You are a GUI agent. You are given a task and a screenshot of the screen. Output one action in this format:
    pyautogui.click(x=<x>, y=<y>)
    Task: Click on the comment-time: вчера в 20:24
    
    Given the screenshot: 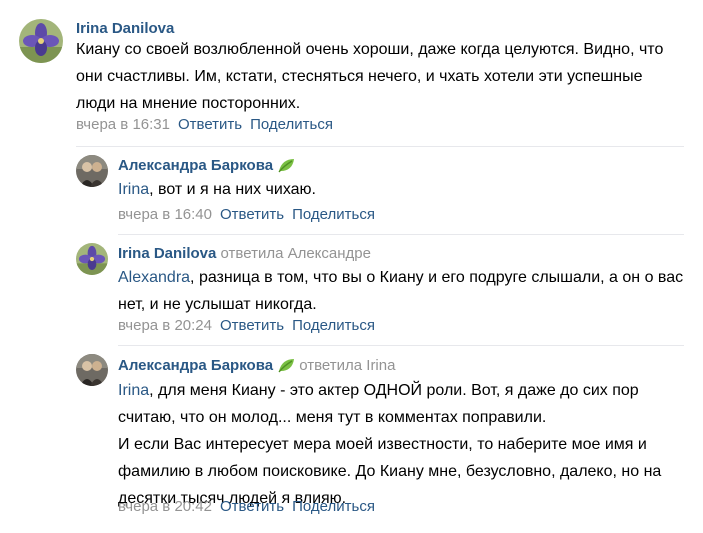 What is the action you would take?
    pyautogui.click(x=165, y=325)
    